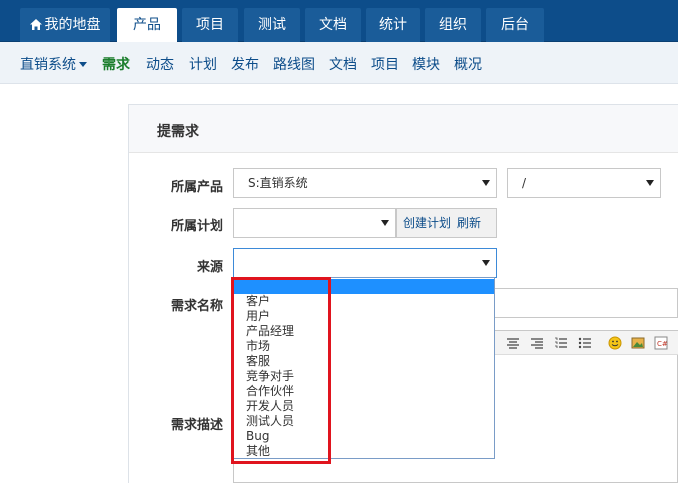 The image size is (678, 483). What do you see at coordinates (365, 263) in the screenshot?
I see `source-select` at bounding box center [365, 263].